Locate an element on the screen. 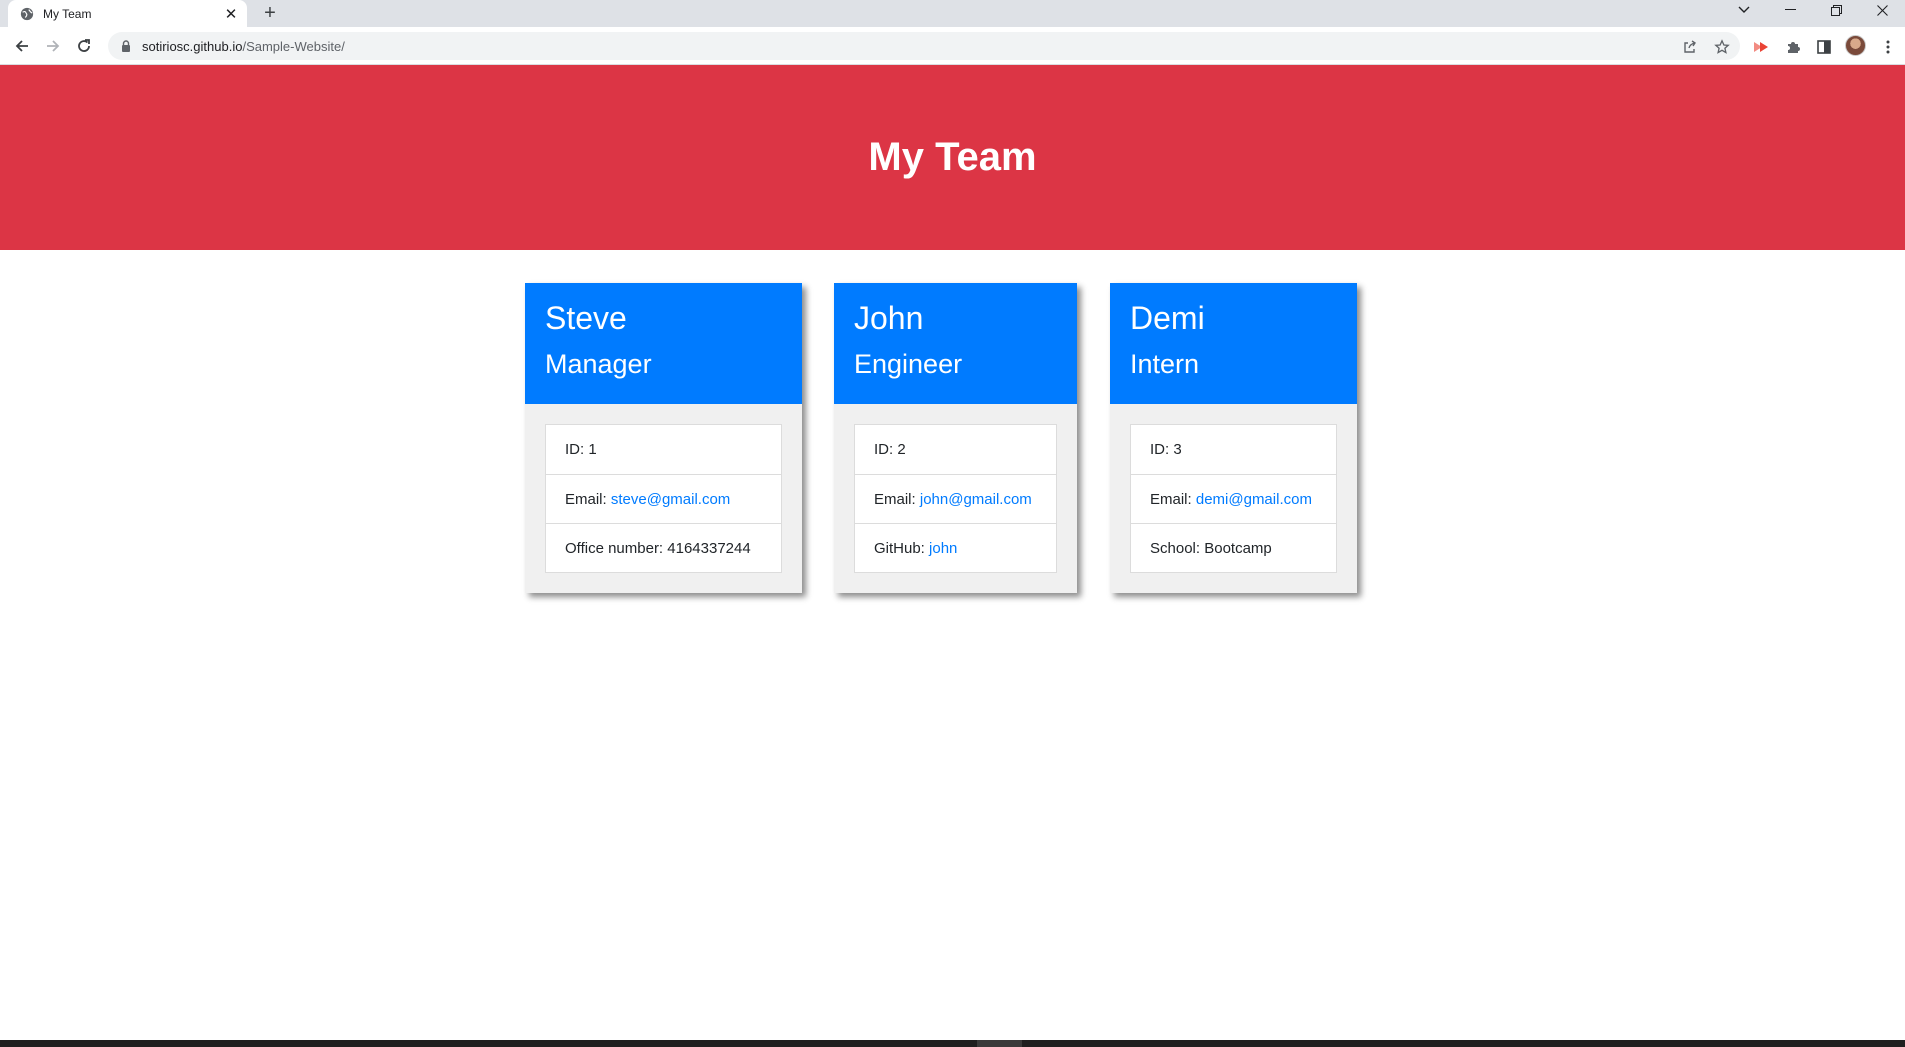 Image resolution: width=1905 pixels, height=1047 pixels. puzzle-icon is located at coordinates (1793, 47).